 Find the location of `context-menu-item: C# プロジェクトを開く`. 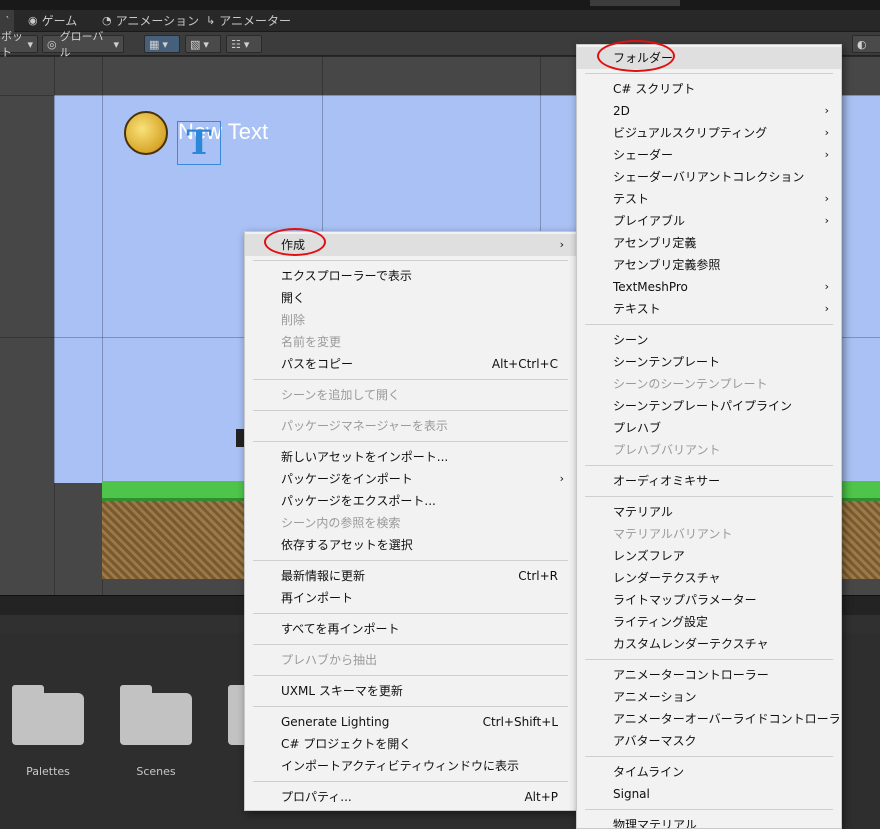

context-menu-item: C# プロジェクトを開く is located at coordinates (410, 744).